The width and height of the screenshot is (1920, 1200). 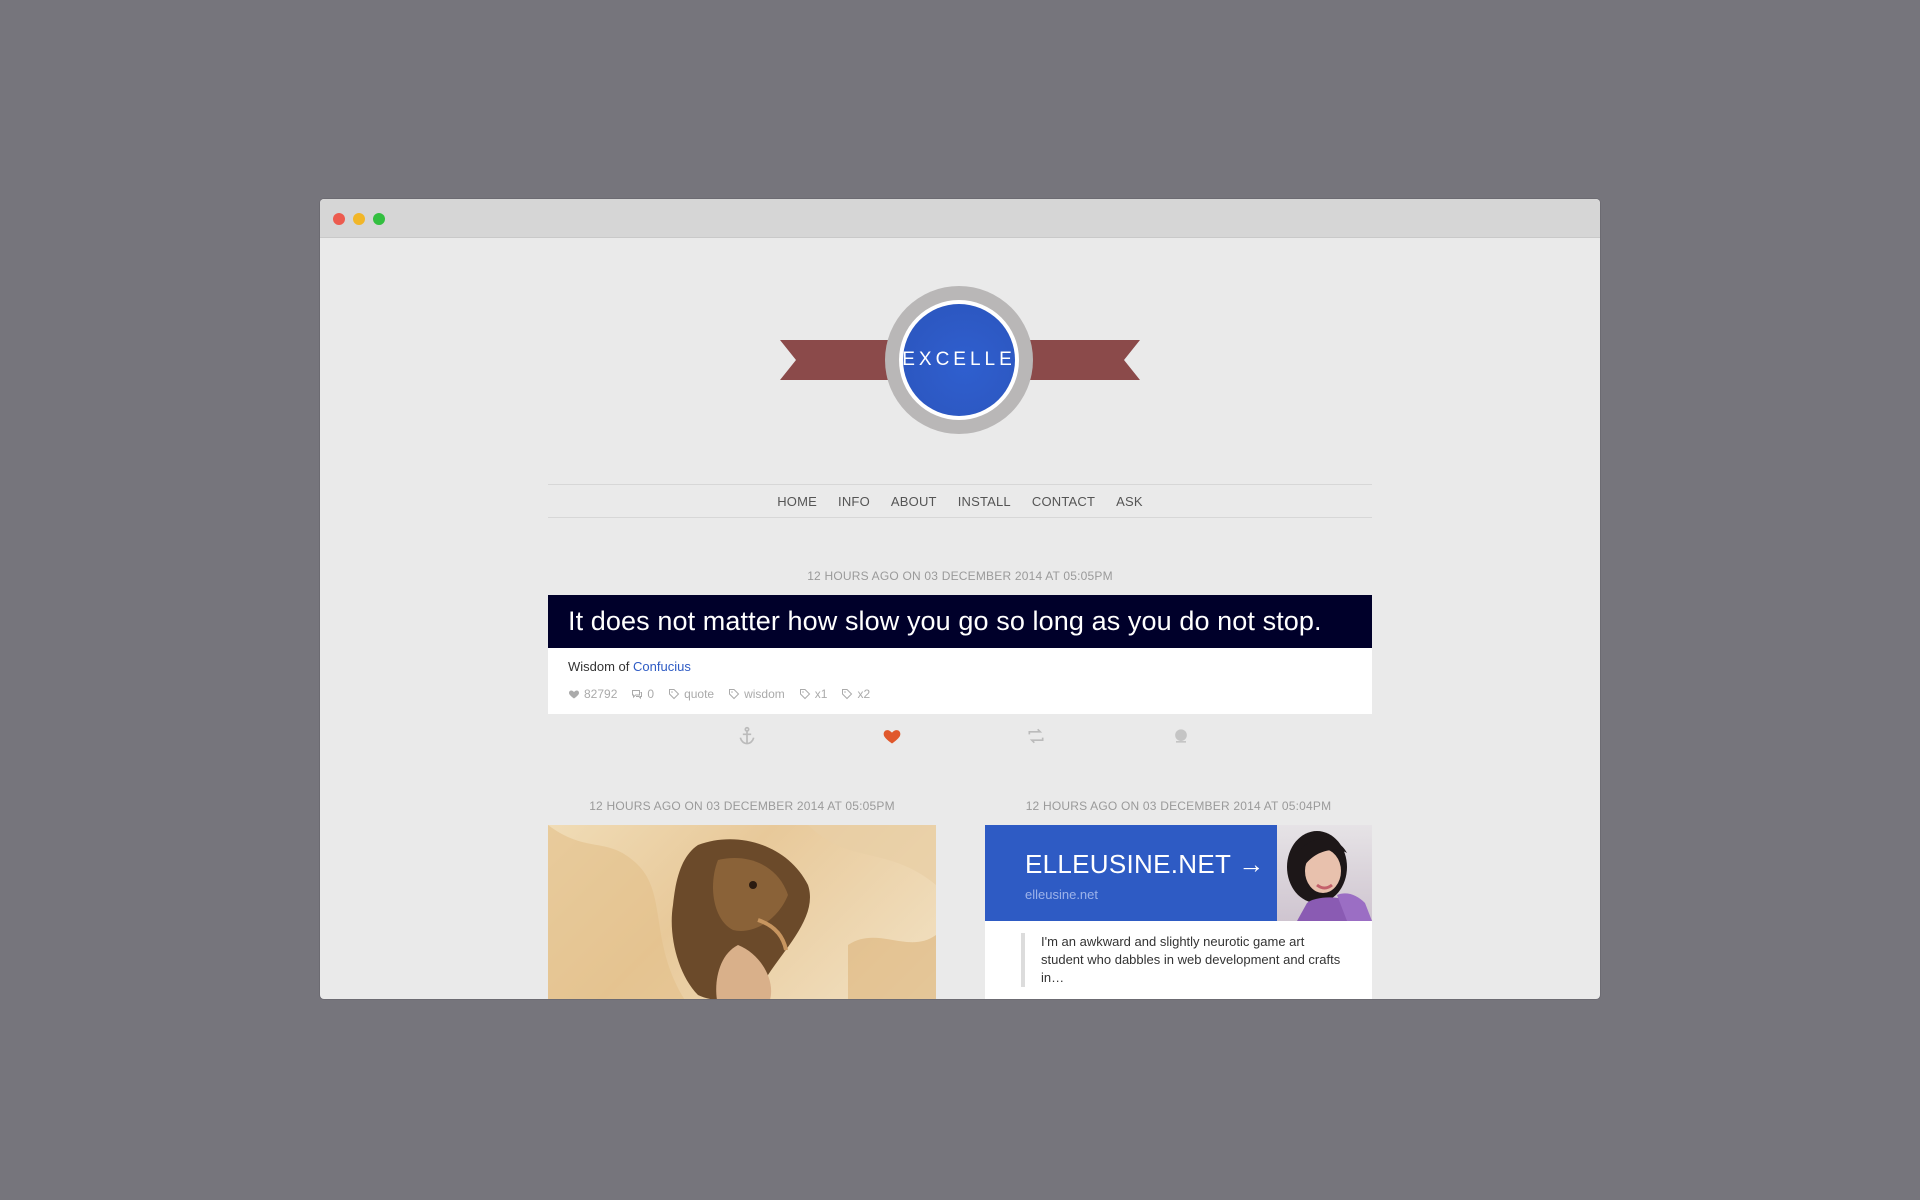 I want to click on nav-about: ABOUT, so click(x=914, y=501).